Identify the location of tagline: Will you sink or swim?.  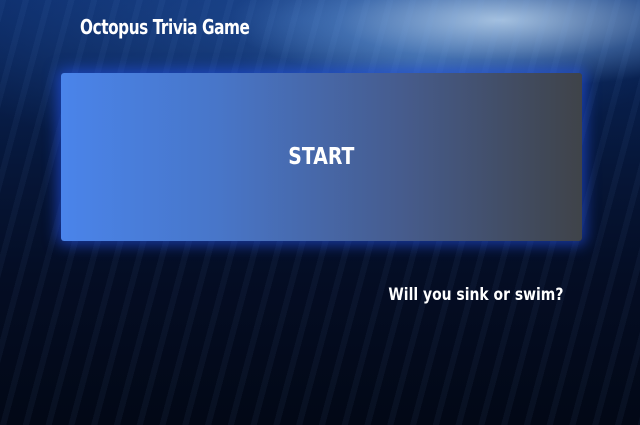
(475, 295).